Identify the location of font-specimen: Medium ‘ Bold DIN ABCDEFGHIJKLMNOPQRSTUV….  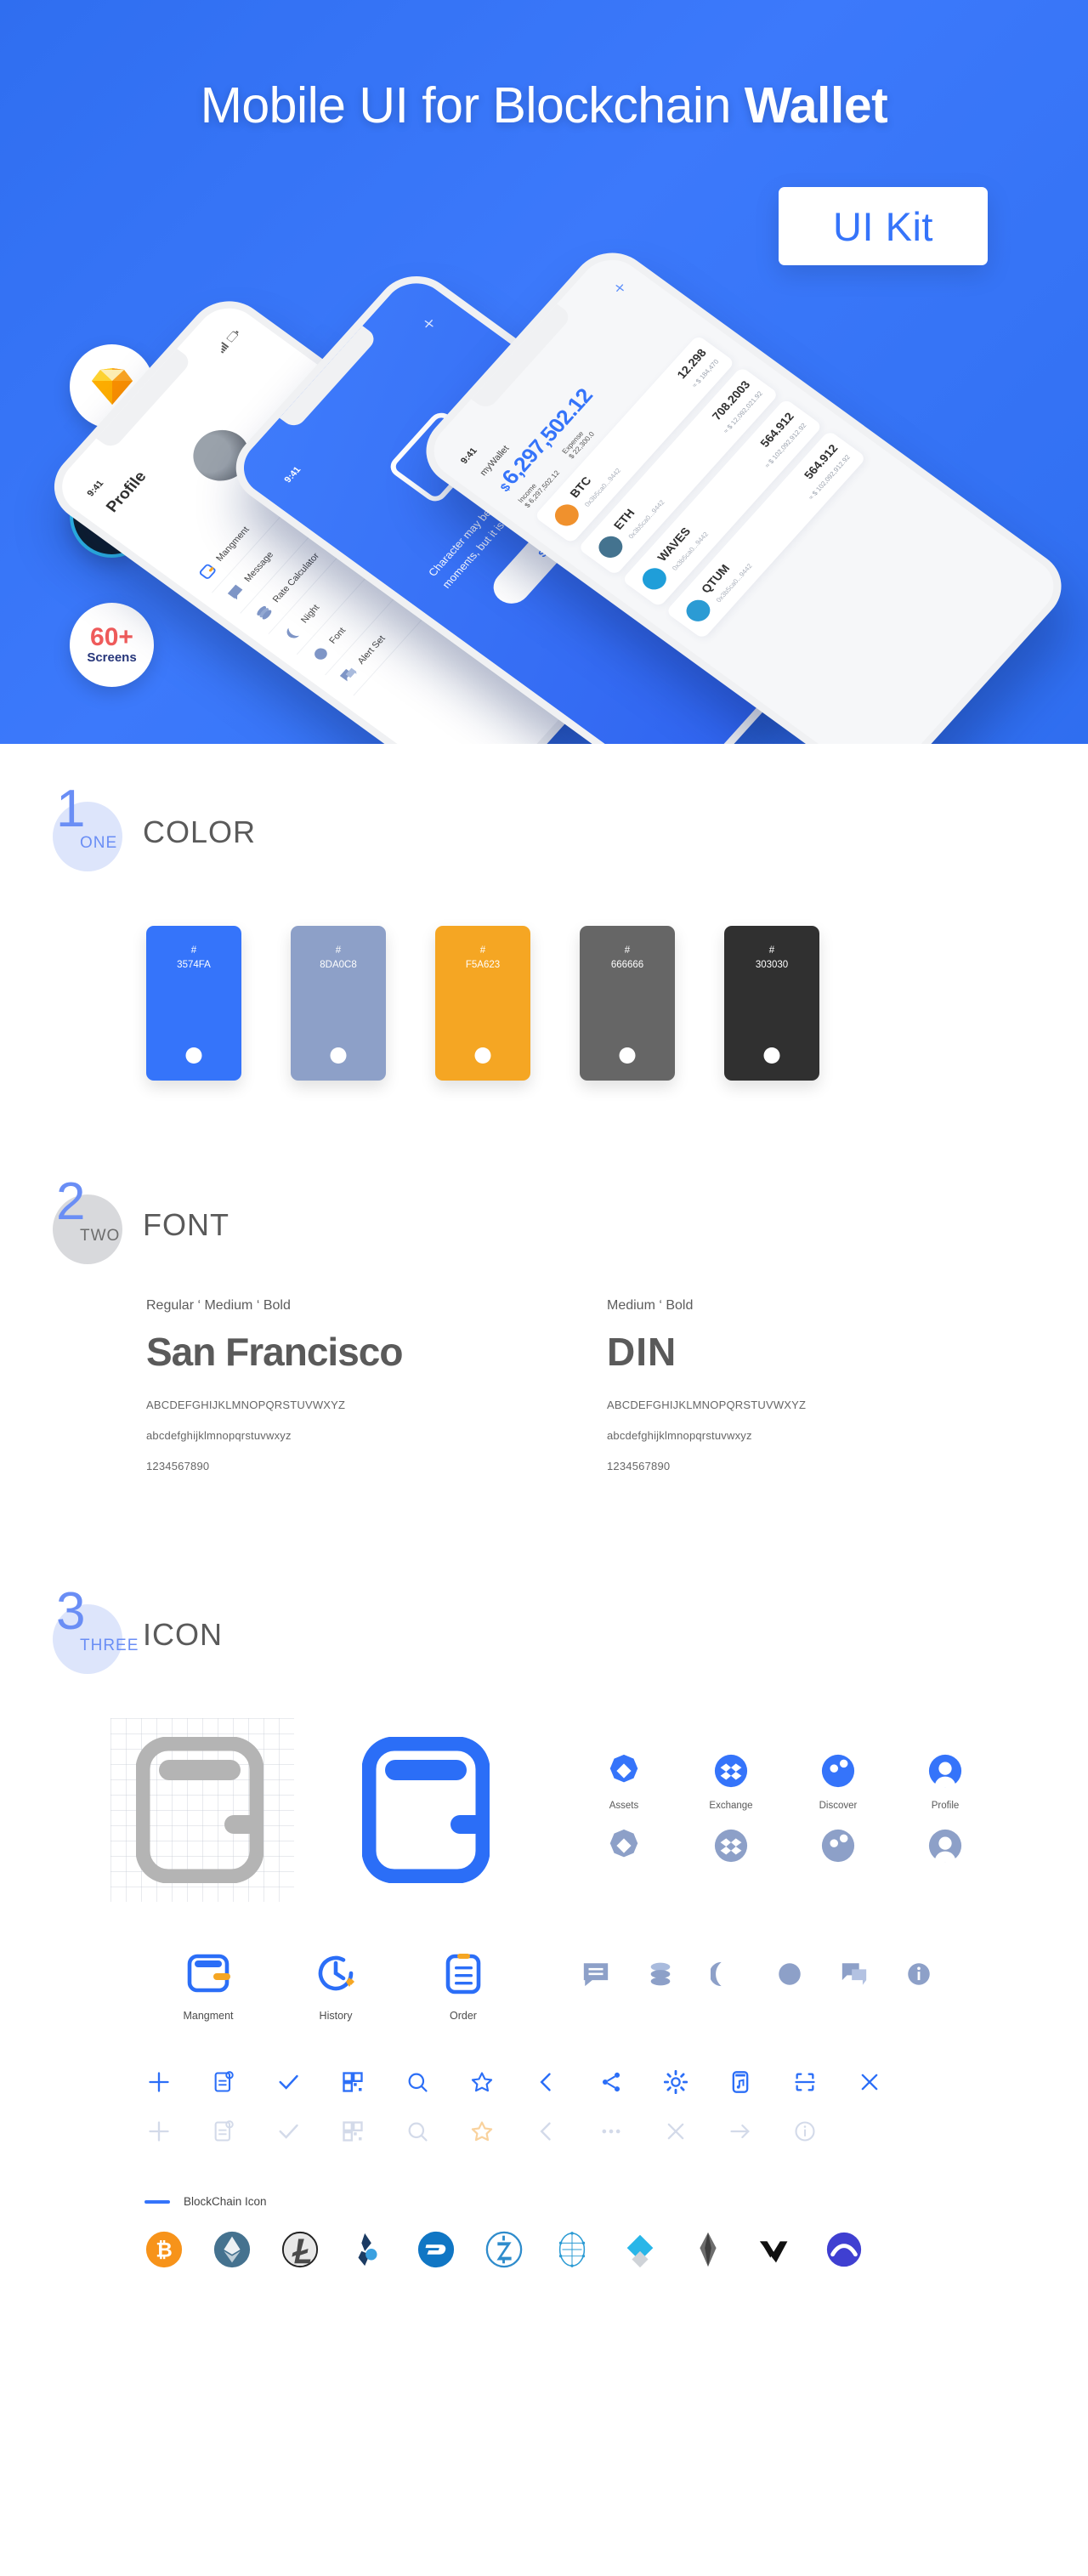
(789, 1394).